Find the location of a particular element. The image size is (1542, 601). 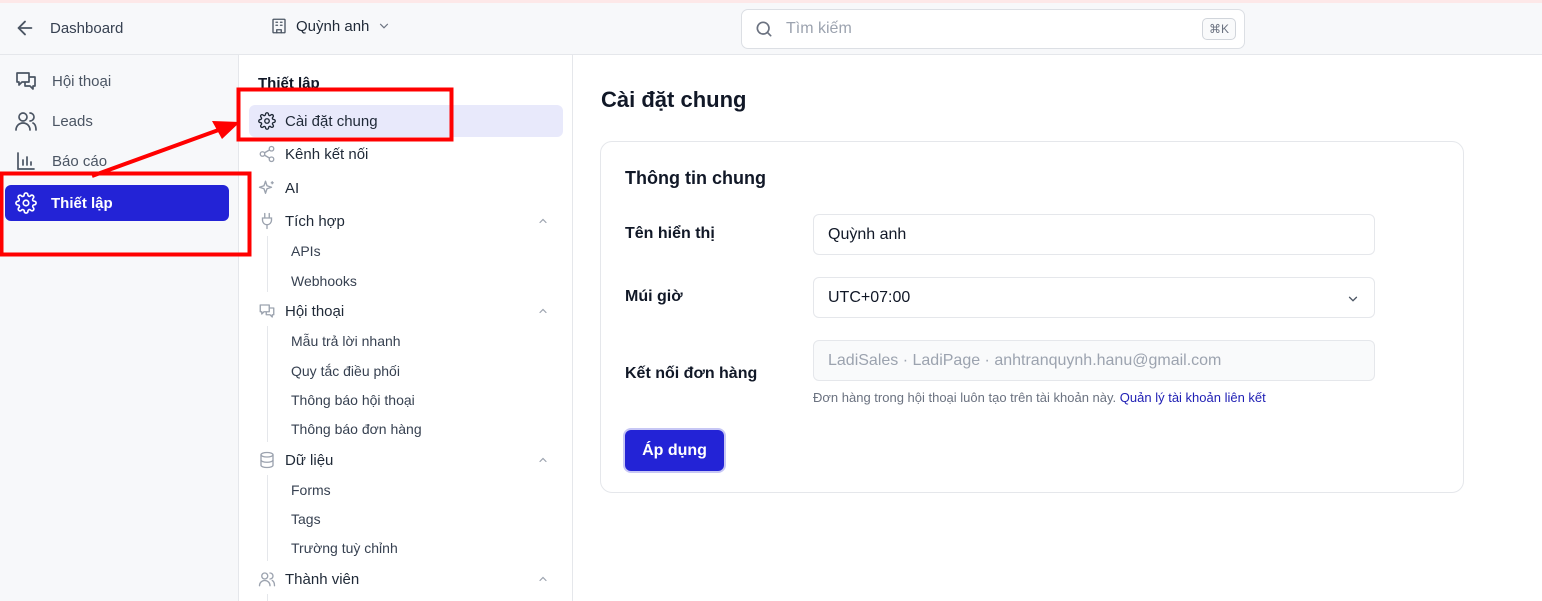

sidebar-item-label: Báo cáo is located at coordinates (80, 161).